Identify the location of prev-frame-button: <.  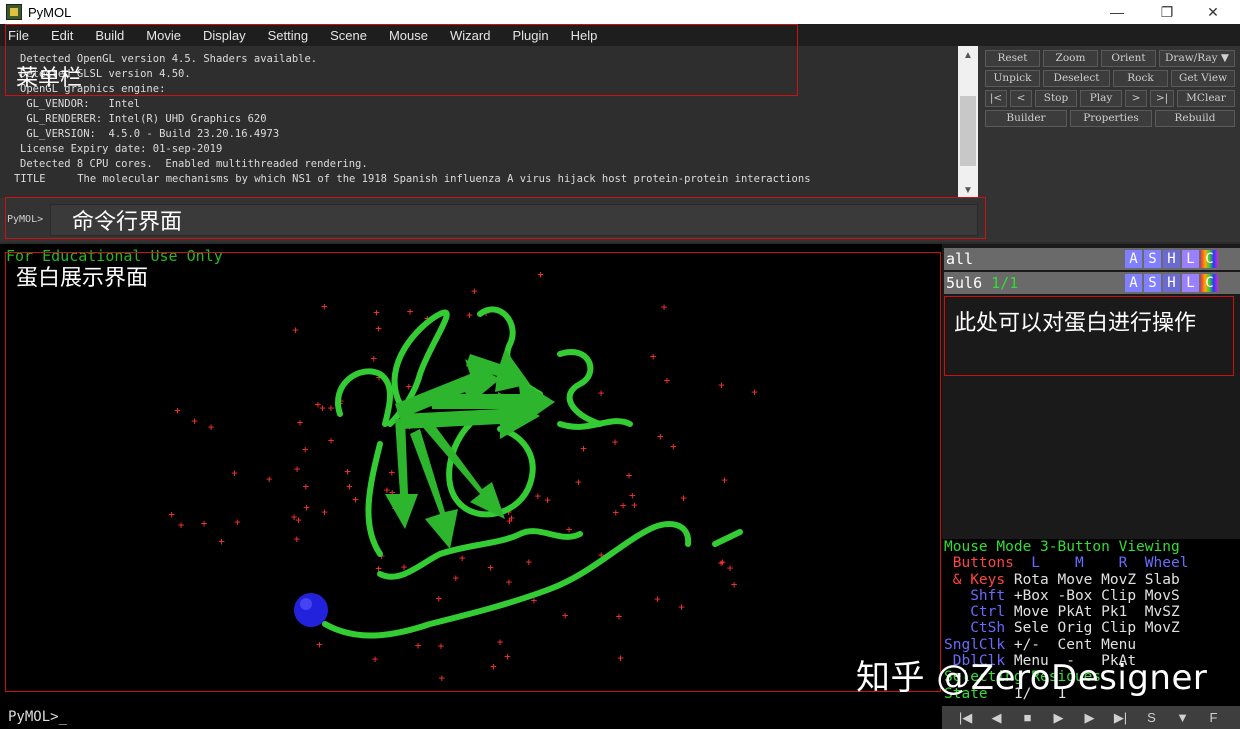
(1021, 98).